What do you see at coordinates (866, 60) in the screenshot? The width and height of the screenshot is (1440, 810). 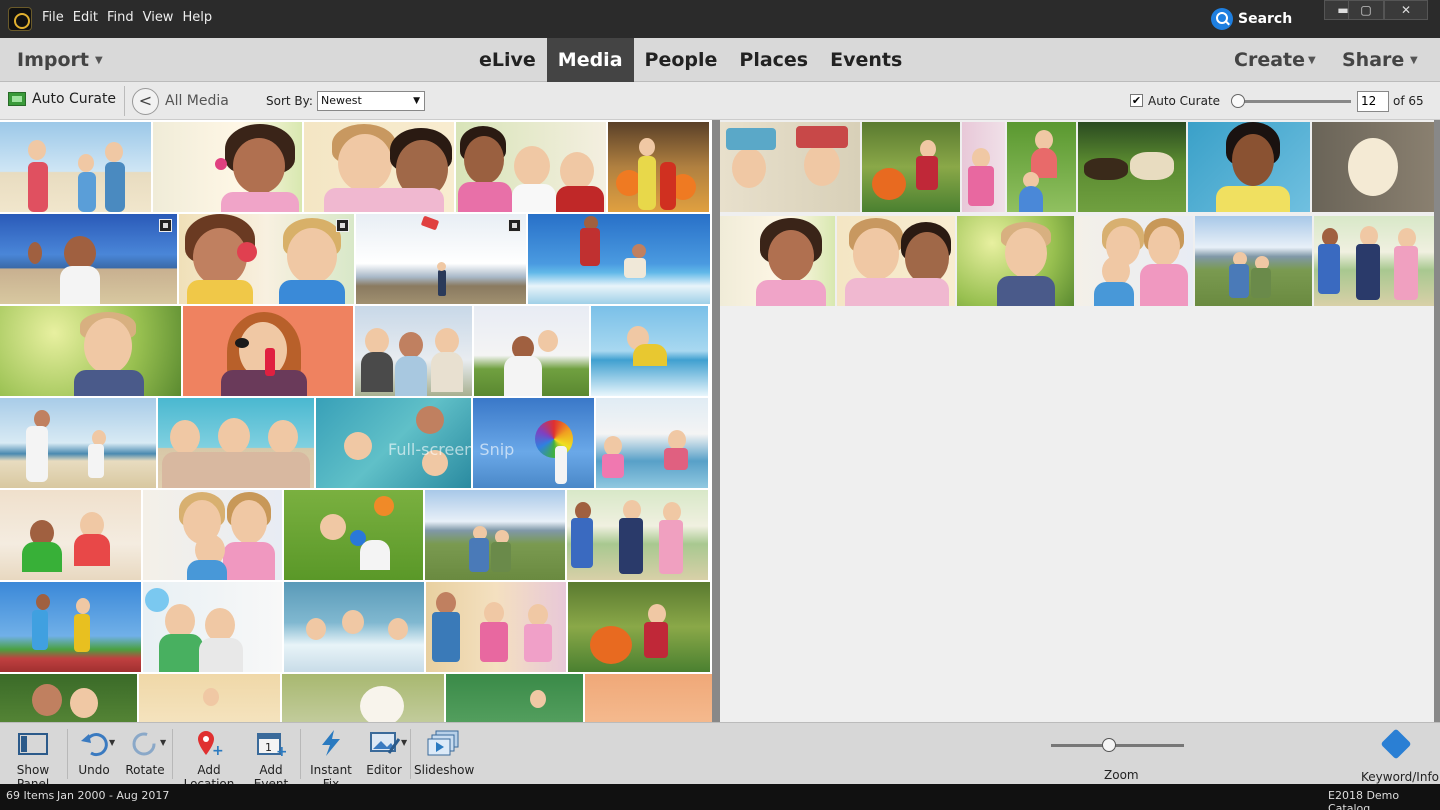 I see `tab-events: Events` at bounding box center [866, 60].